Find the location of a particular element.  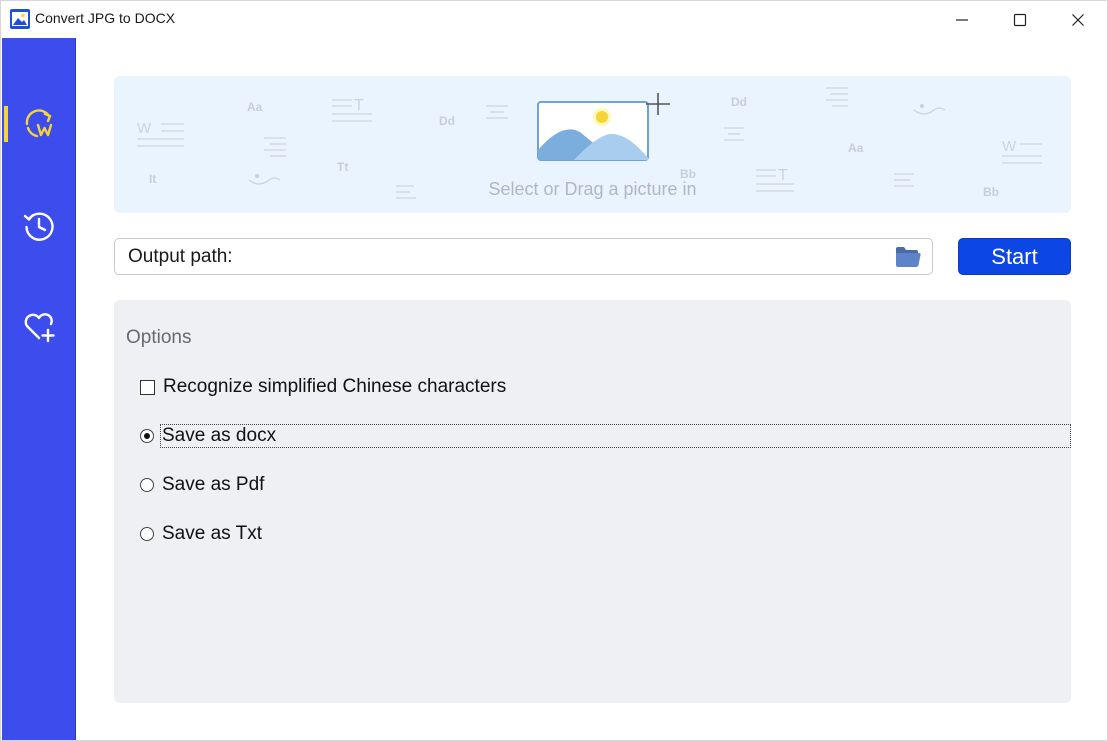

history-icon is located at coordinates (38, 226).